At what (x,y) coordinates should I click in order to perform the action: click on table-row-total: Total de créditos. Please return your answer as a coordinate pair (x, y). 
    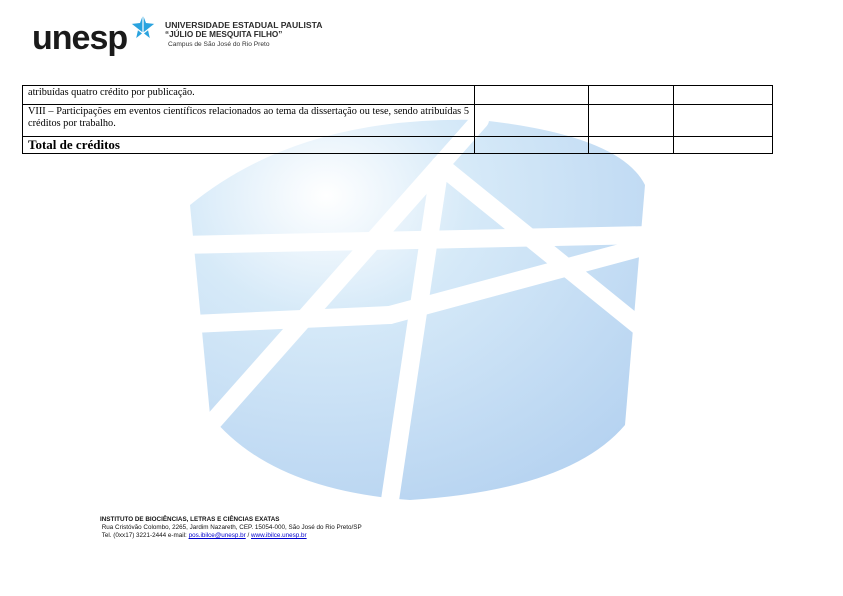
    Looking at the image, I should click on (397, 145).